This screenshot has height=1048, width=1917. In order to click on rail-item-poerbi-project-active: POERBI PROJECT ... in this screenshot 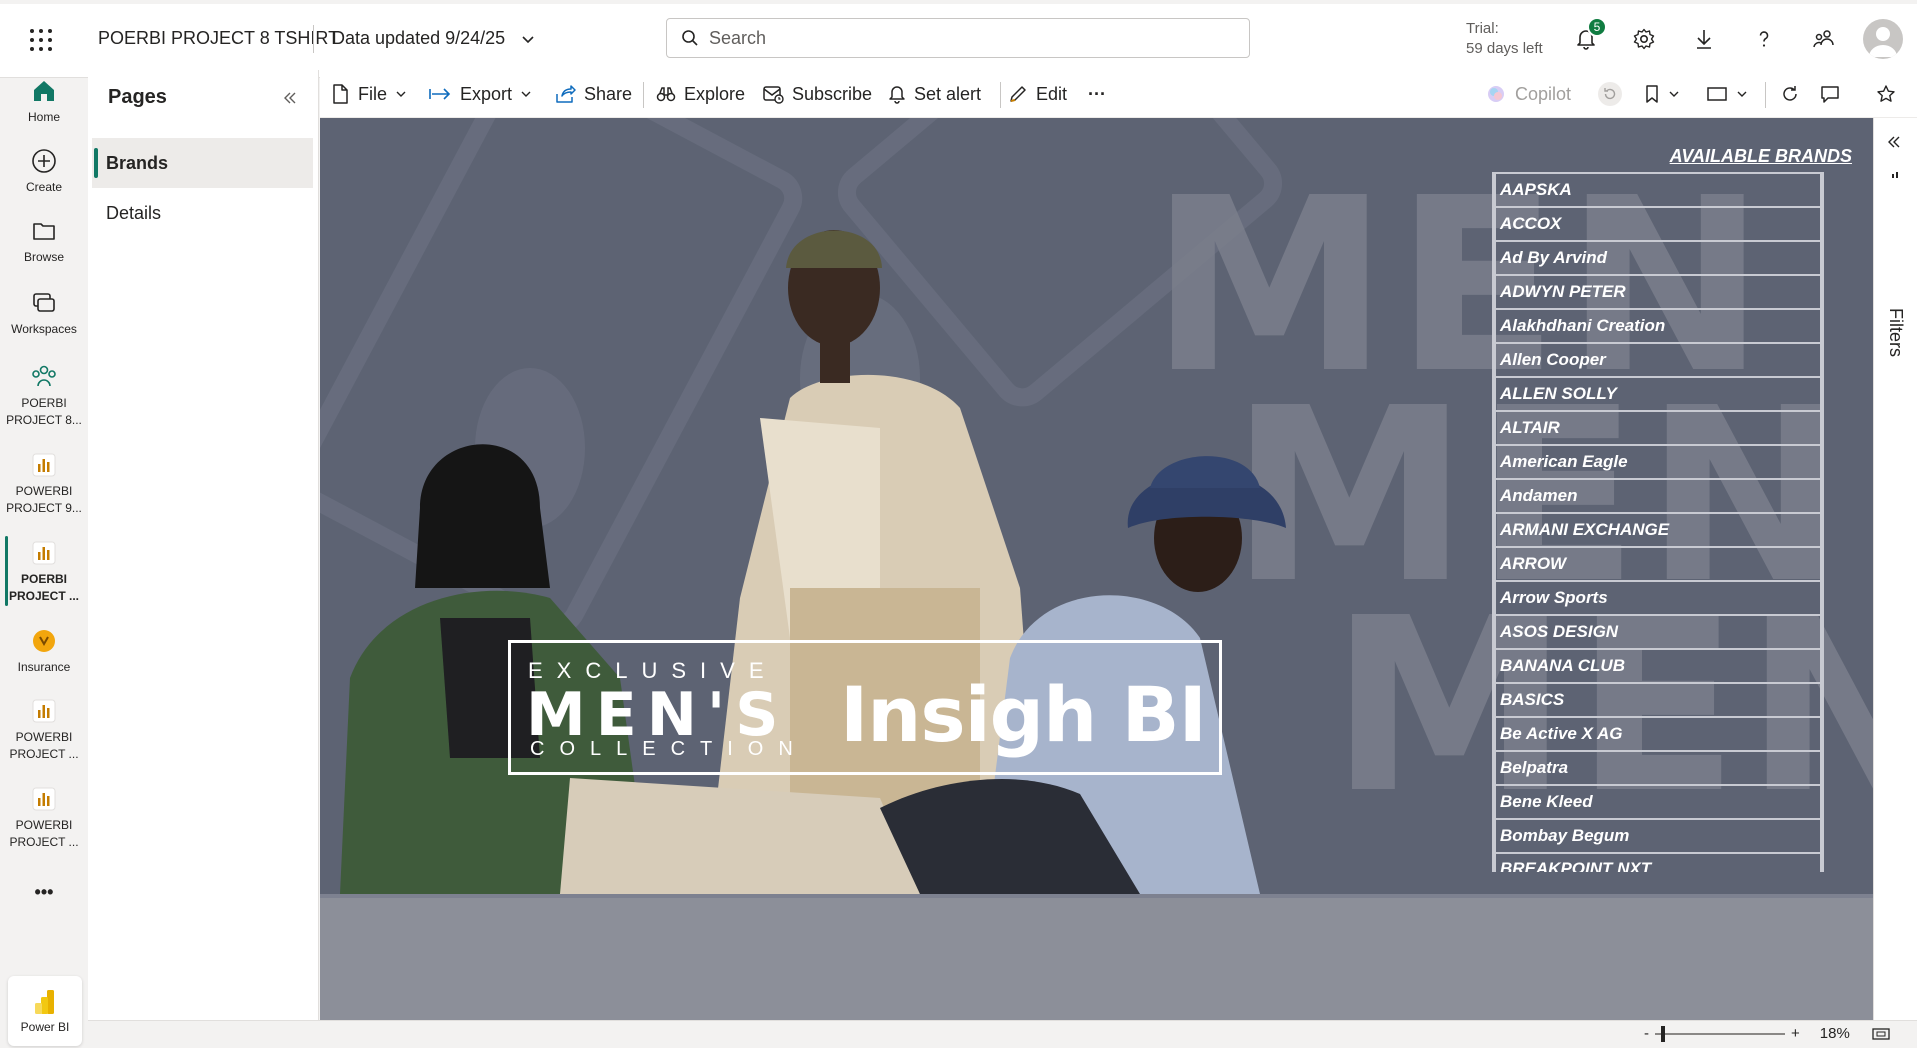, I will do `click(44, 572)`.